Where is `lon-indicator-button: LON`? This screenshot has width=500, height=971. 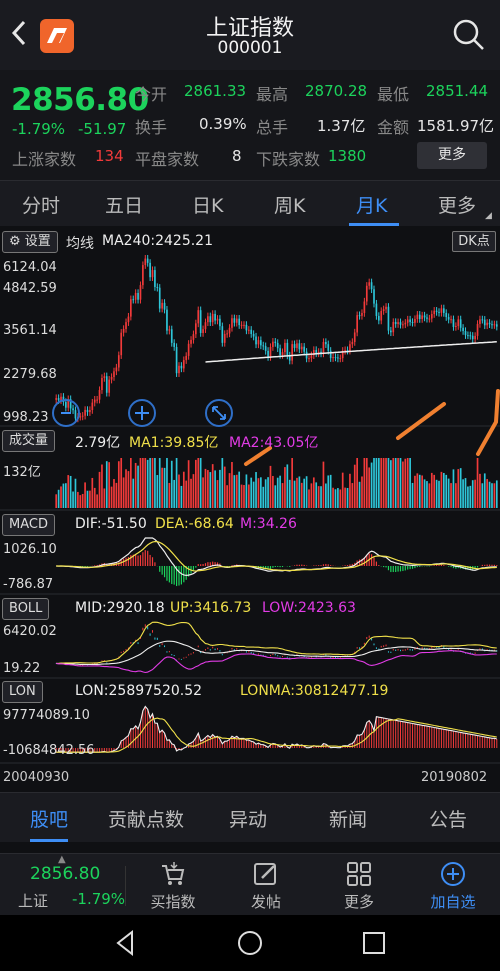 lon-indicator-button: LON is located at coordinates (22, 692).